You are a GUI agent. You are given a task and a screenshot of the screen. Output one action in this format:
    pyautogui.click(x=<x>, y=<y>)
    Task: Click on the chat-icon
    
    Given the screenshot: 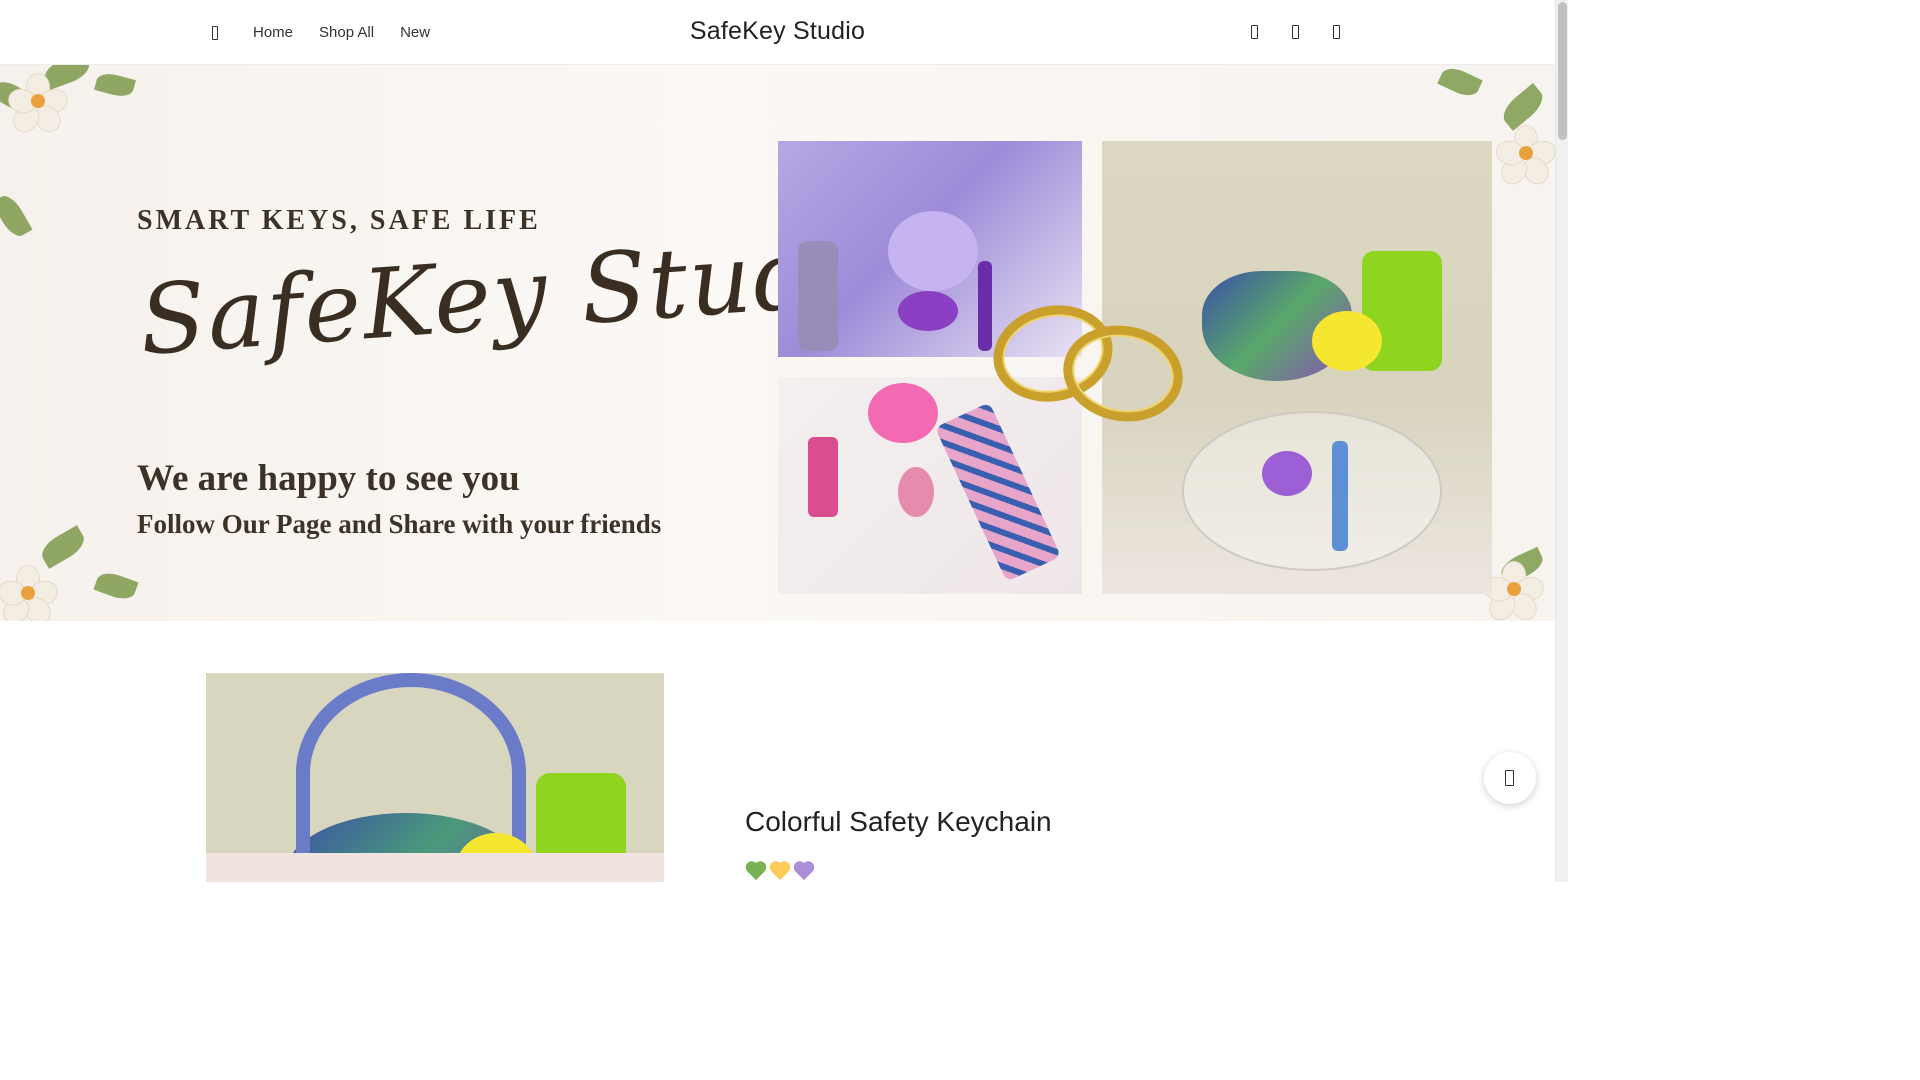 What is the action you would take?
    pyautogui.click(x=1510, y=778)
    